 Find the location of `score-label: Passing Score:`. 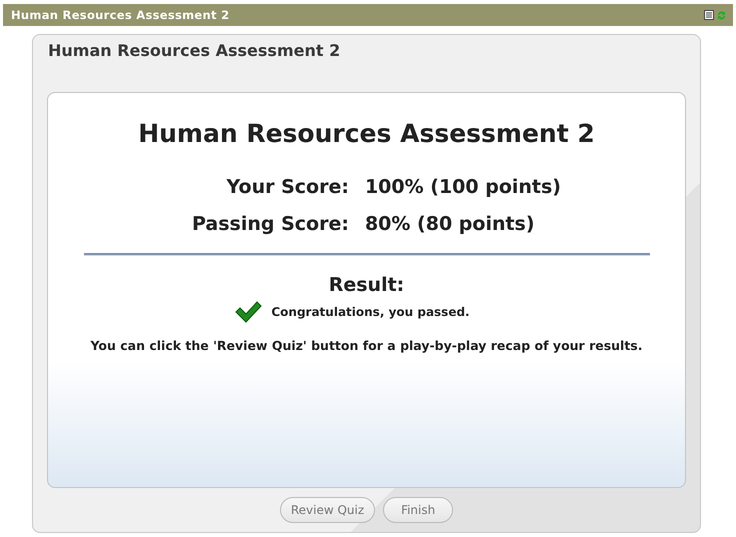

score-label: Passing Score: is located at coordinates (270, 224).